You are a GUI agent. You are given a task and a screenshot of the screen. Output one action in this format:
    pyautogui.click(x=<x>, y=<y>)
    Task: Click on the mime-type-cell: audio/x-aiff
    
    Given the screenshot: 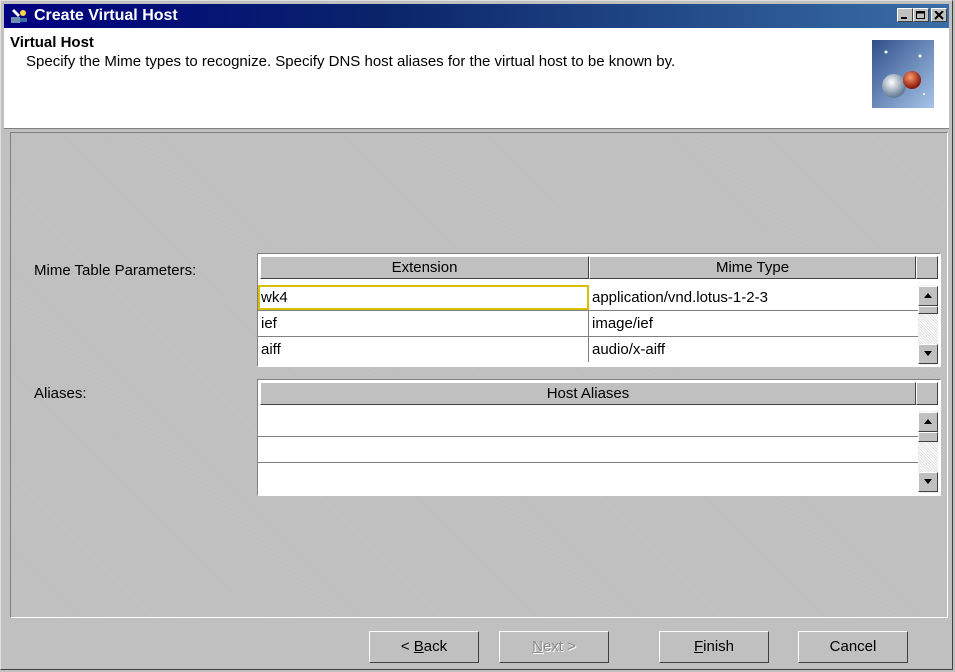 What is the action you would take?
    pyautogui.click(x=753, y=349)
    